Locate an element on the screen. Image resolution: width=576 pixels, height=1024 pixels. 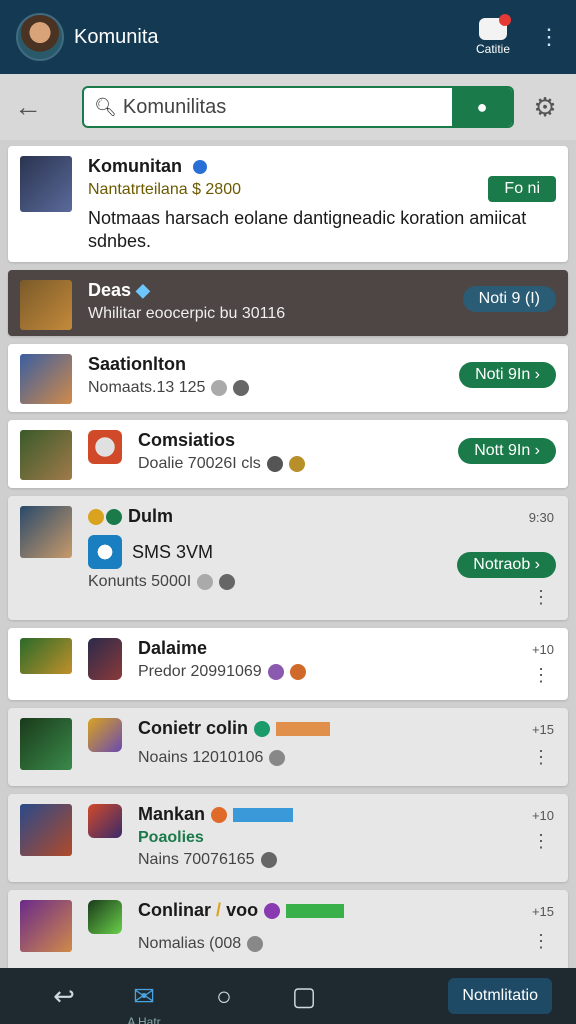
search-submit-button: ● is located at coordinates (482, 107).